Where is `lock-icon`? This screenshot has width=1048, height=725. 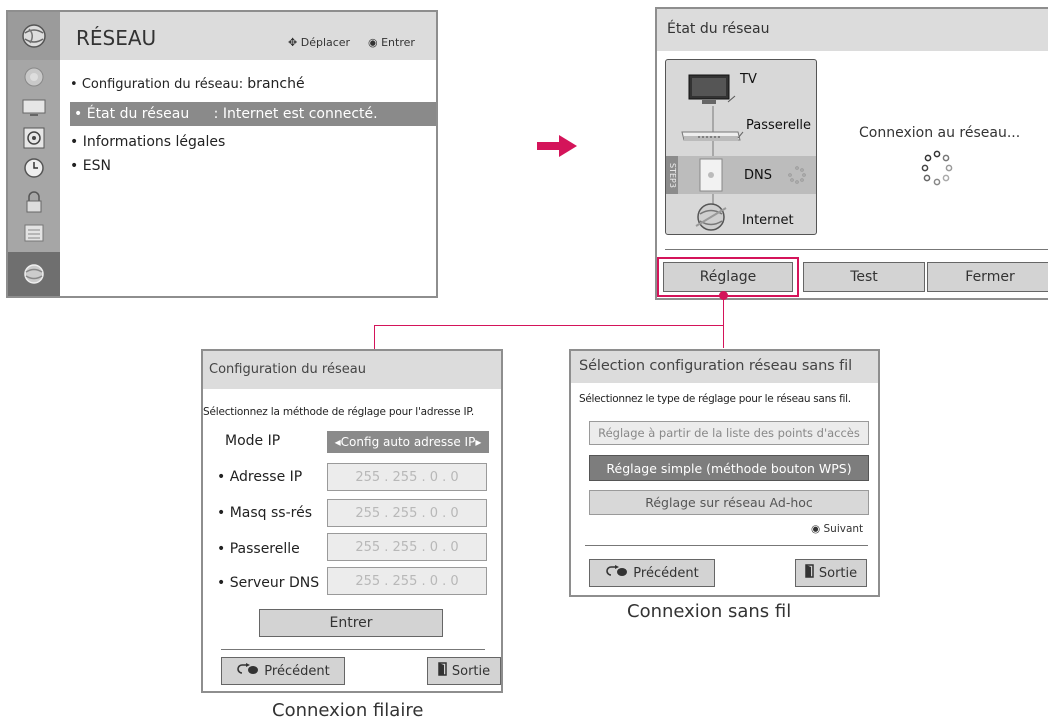
lock-icon is located at coordinates (34, 202).